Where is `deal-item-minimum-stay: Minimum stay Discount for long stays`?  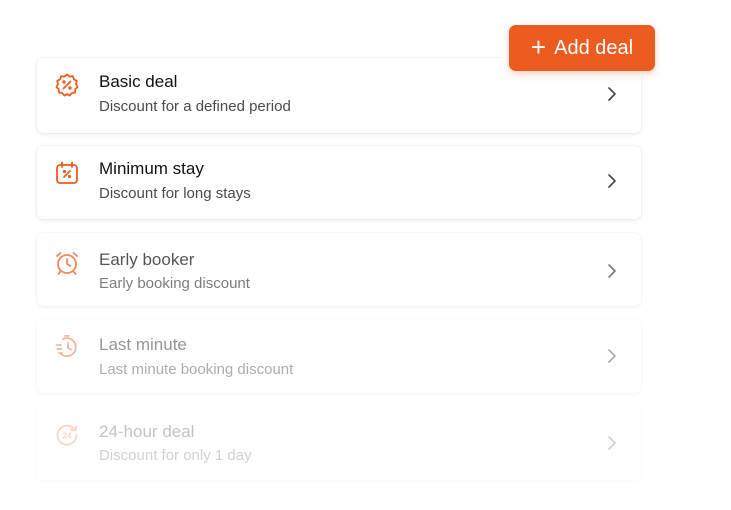
deal-item-minimum-stay: Minimum stay Discount for long stays is located at coordinates (339, 182).